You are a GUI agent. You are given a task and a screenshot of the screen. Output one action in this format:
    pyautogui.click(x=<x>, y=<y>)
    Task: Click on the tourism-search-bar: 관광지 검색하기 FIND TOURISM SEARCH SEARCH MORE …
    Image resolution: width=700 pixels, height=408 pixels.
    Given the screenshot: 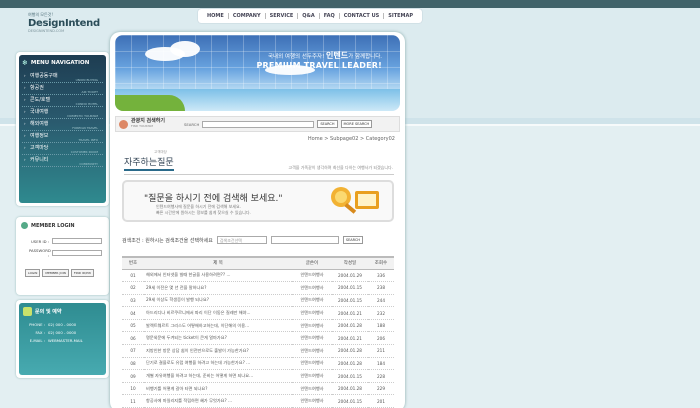 What is the action you would take?
    pyautogui.click(x=257, y=124)
    